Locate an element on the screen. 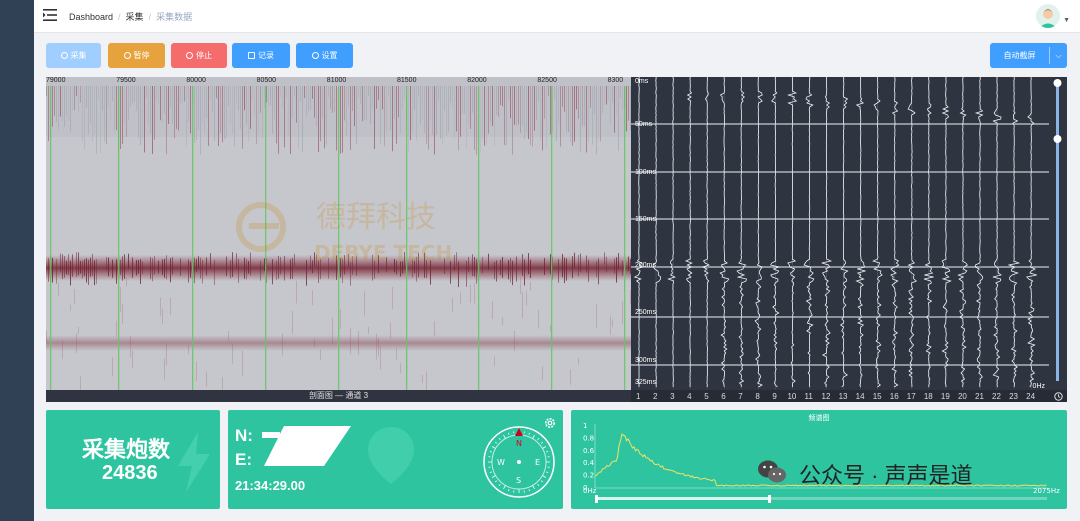 Image resolution: width=1080 pixels, height=521 pixels. clock-icon is located at coordinates (1058, 396).